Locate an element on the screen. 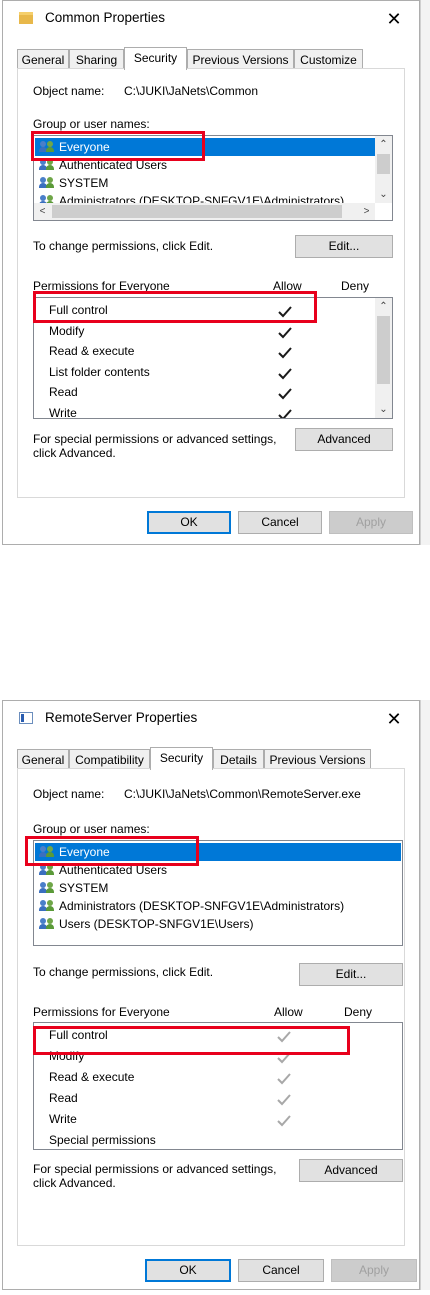 The image size is (430, 1295). user-name: SYSTEM is located at coordinates (84, 888).